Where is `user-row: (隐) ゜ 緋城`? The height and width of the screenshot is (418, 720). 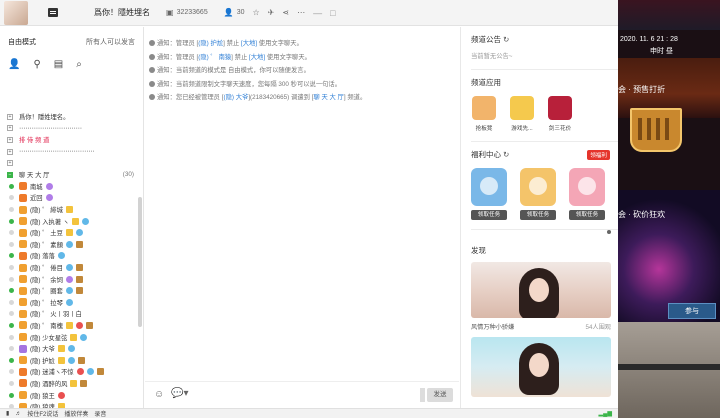 user-row: (隐) ゜ 緋城 is located at coordinates (69, 210).